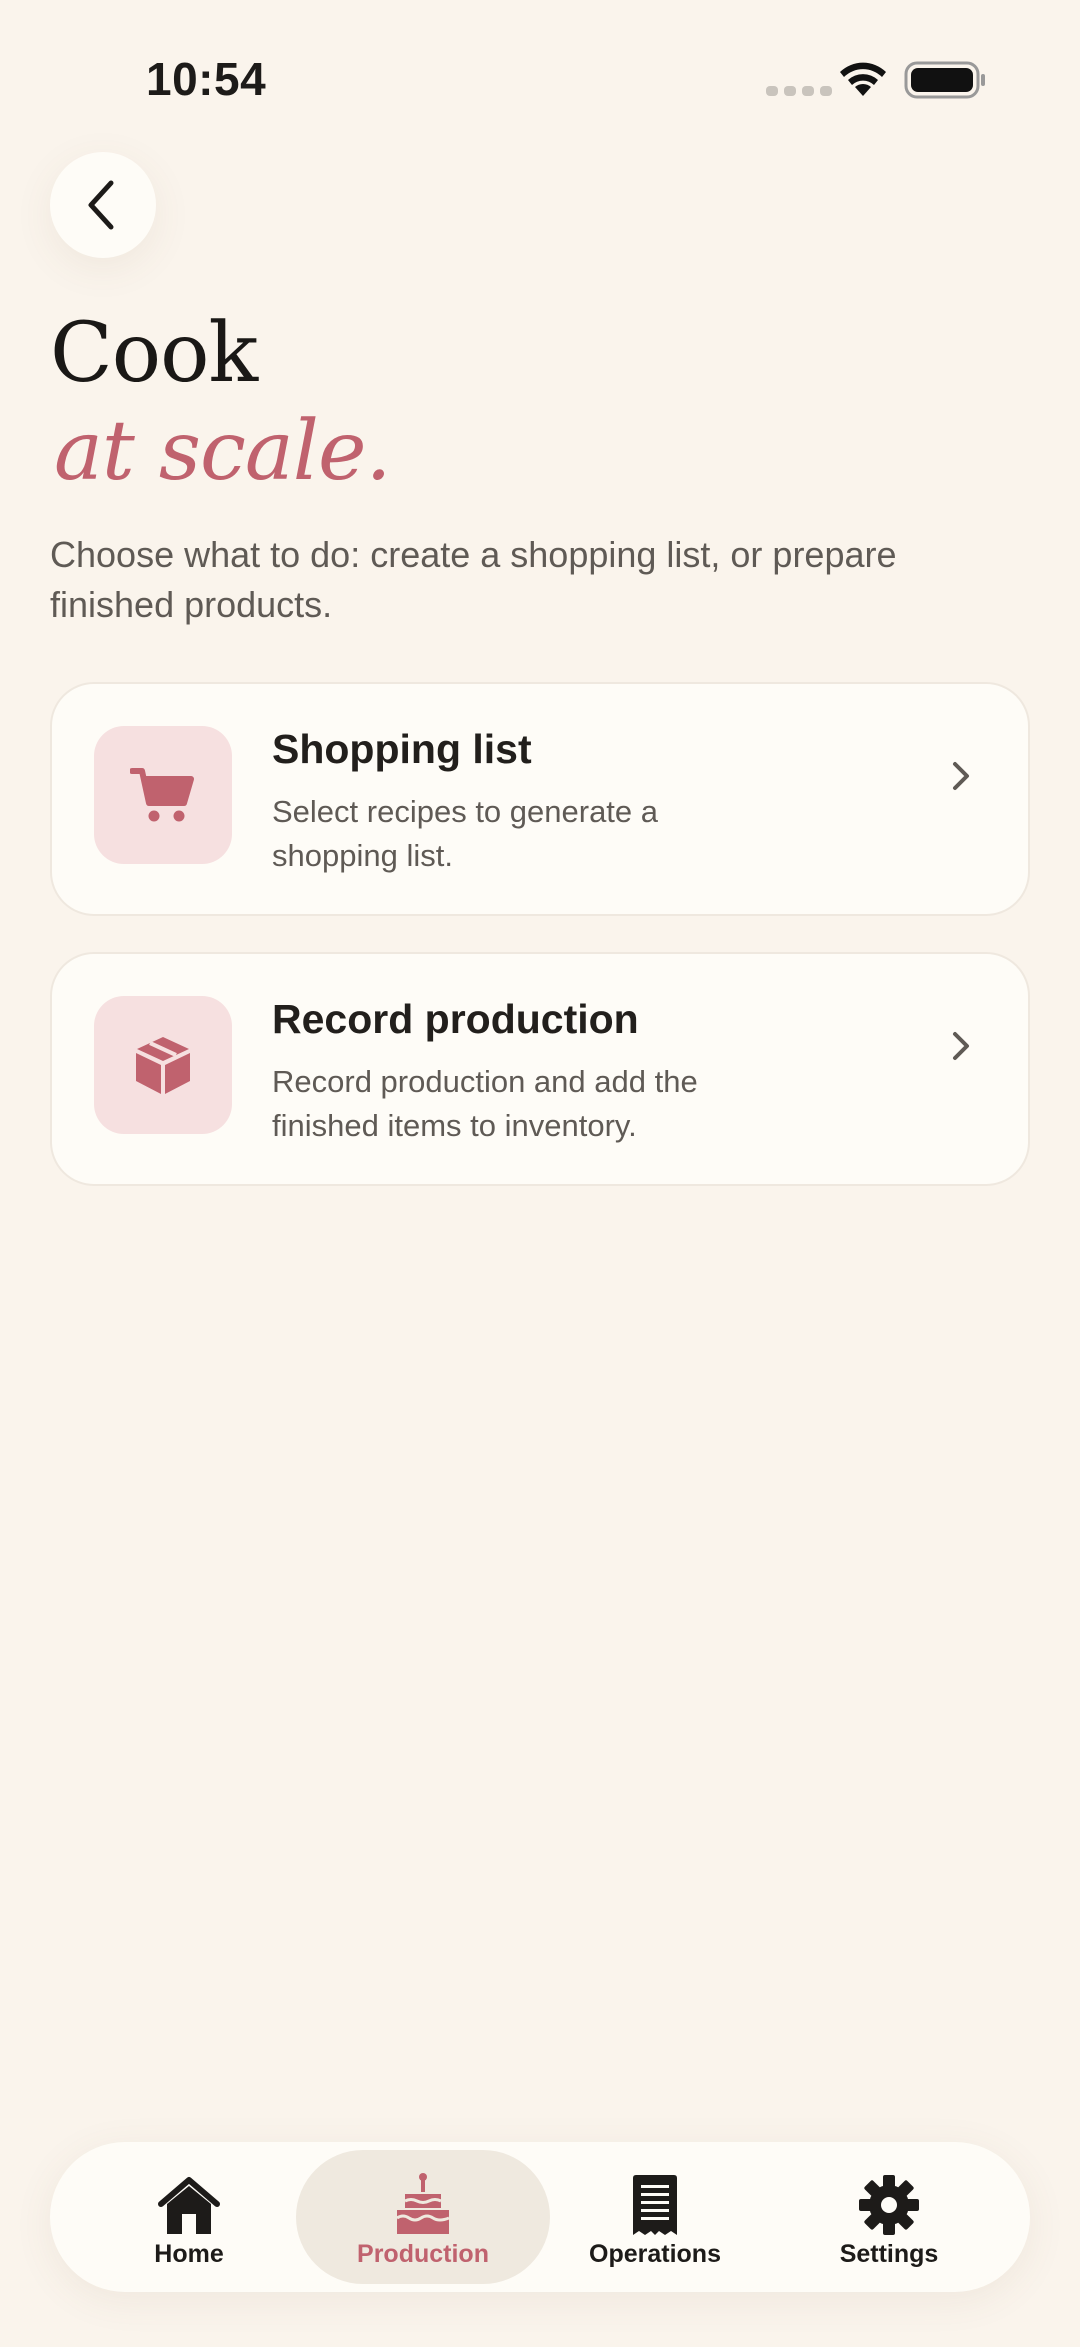 This screenshot has height=2347, width=1080. I want to click on receipt-icon, so click(655, 2205).